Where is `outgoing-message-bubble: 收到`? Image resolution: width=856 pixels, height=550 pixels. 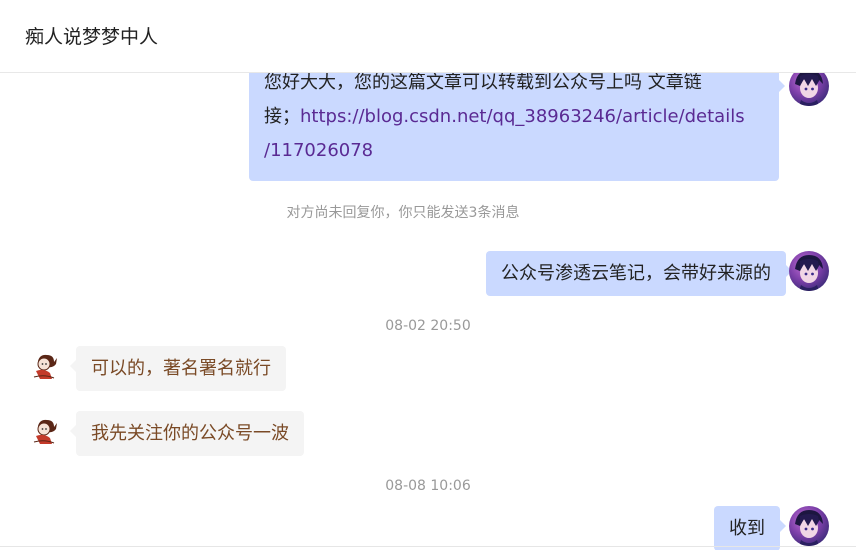
outgoing-message-bubble: 收到 is located at coordinates (750, 528).